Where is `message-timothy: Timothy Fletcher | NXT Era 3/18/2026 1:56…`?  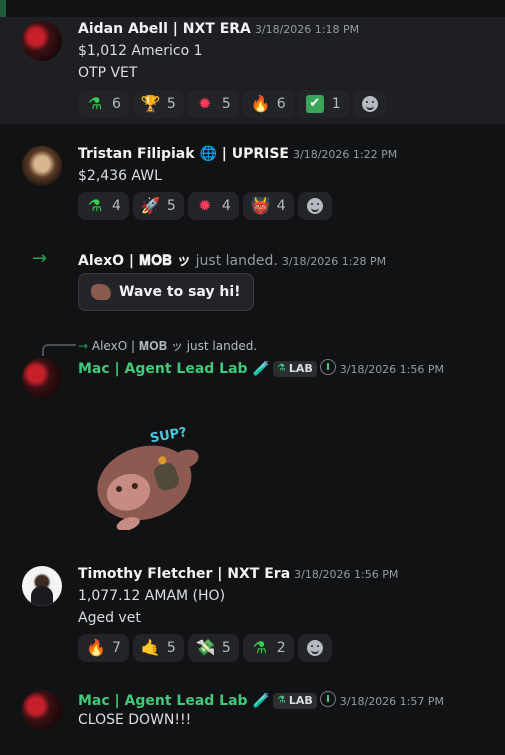
message-timothy: Timothy Fletcher | NXT Era 3/18/2026 1:56… is located at coordinates (252, 615).